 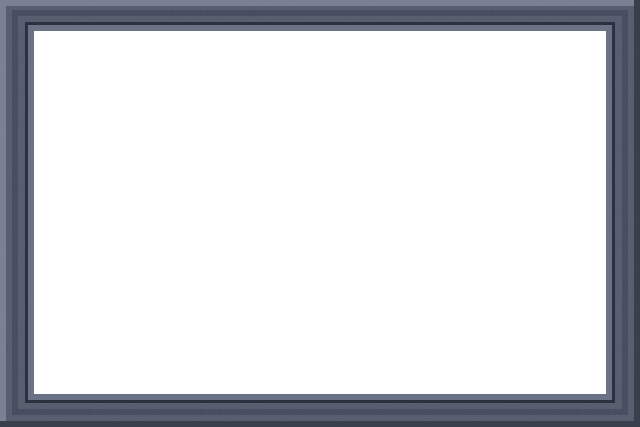 I want to click on frame-outer-shadow-bottom, so click(x=320, y=424).